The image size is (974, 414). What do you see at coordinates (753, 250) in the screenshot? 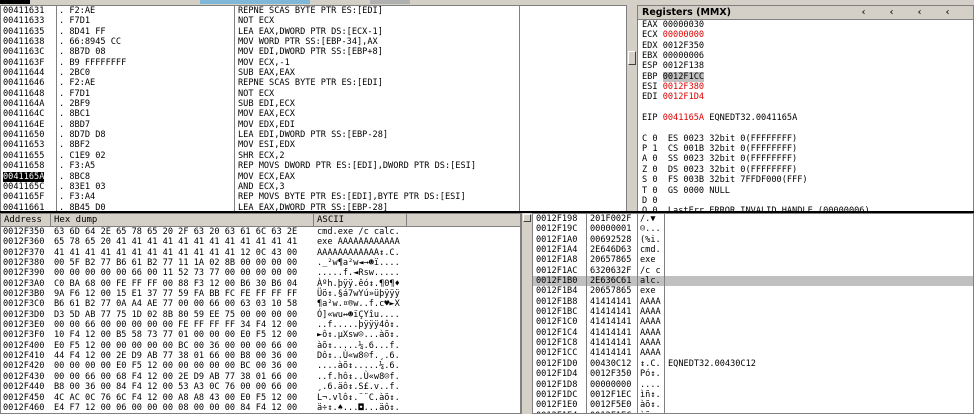
I see `stack-row: 0012F1A4 2E646D63 cmd.` at bounding box center [753, 250].